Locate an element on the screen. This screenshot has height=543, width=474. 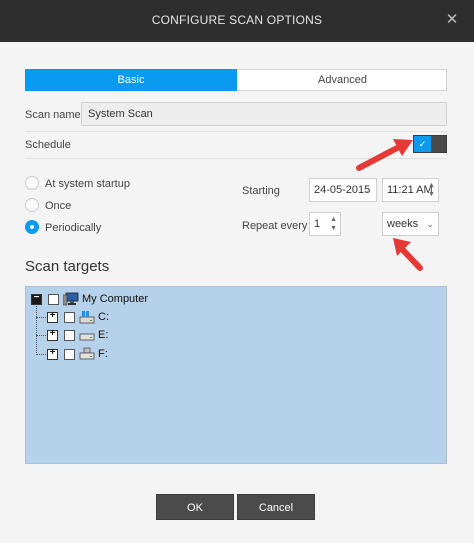
radio-label-at-system-startup: At system startup is located at coordinates (87, 184).